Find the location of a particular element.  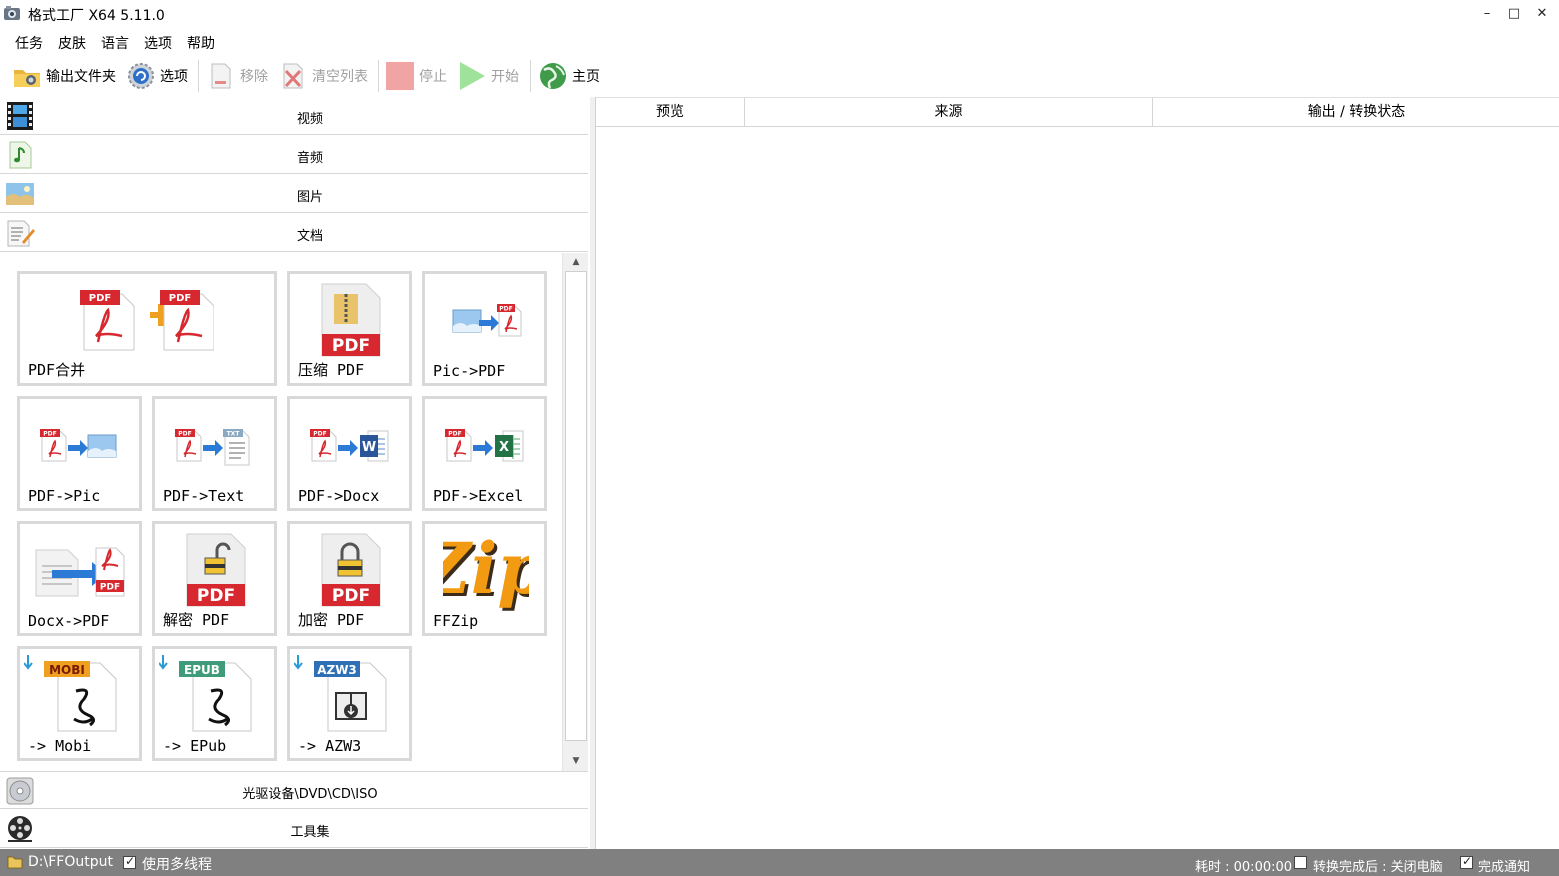

pic-to-pdf-icon: PDF is located at coordinates (487, 320).